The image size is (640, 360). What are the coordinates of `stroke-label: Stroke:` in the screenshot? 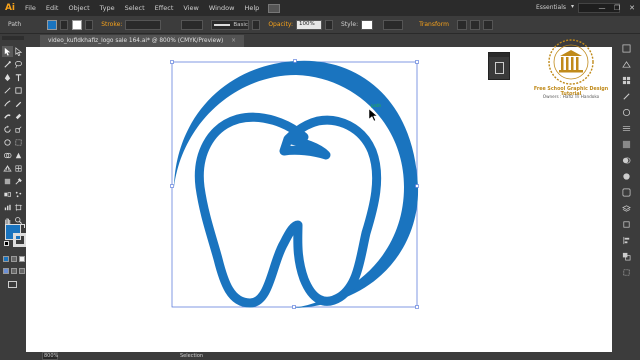 It's located at (111, 24).